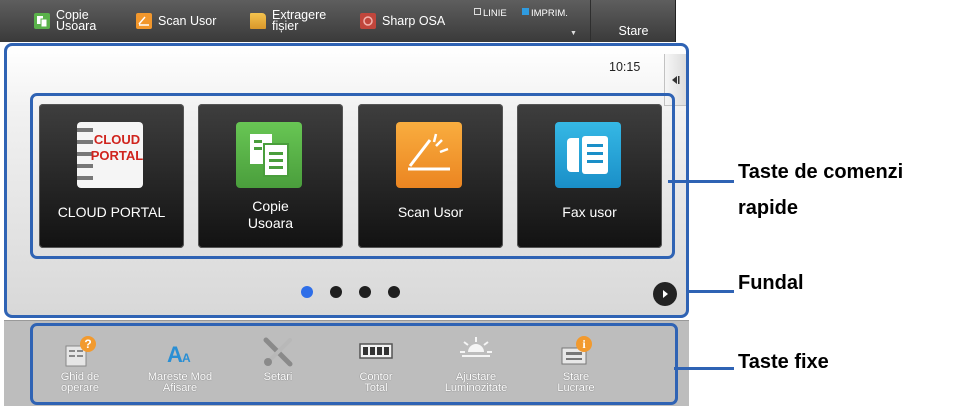 This screenshot has width=962, height=406. I want to click on help-guide-icon: ?, so click(80, 352).